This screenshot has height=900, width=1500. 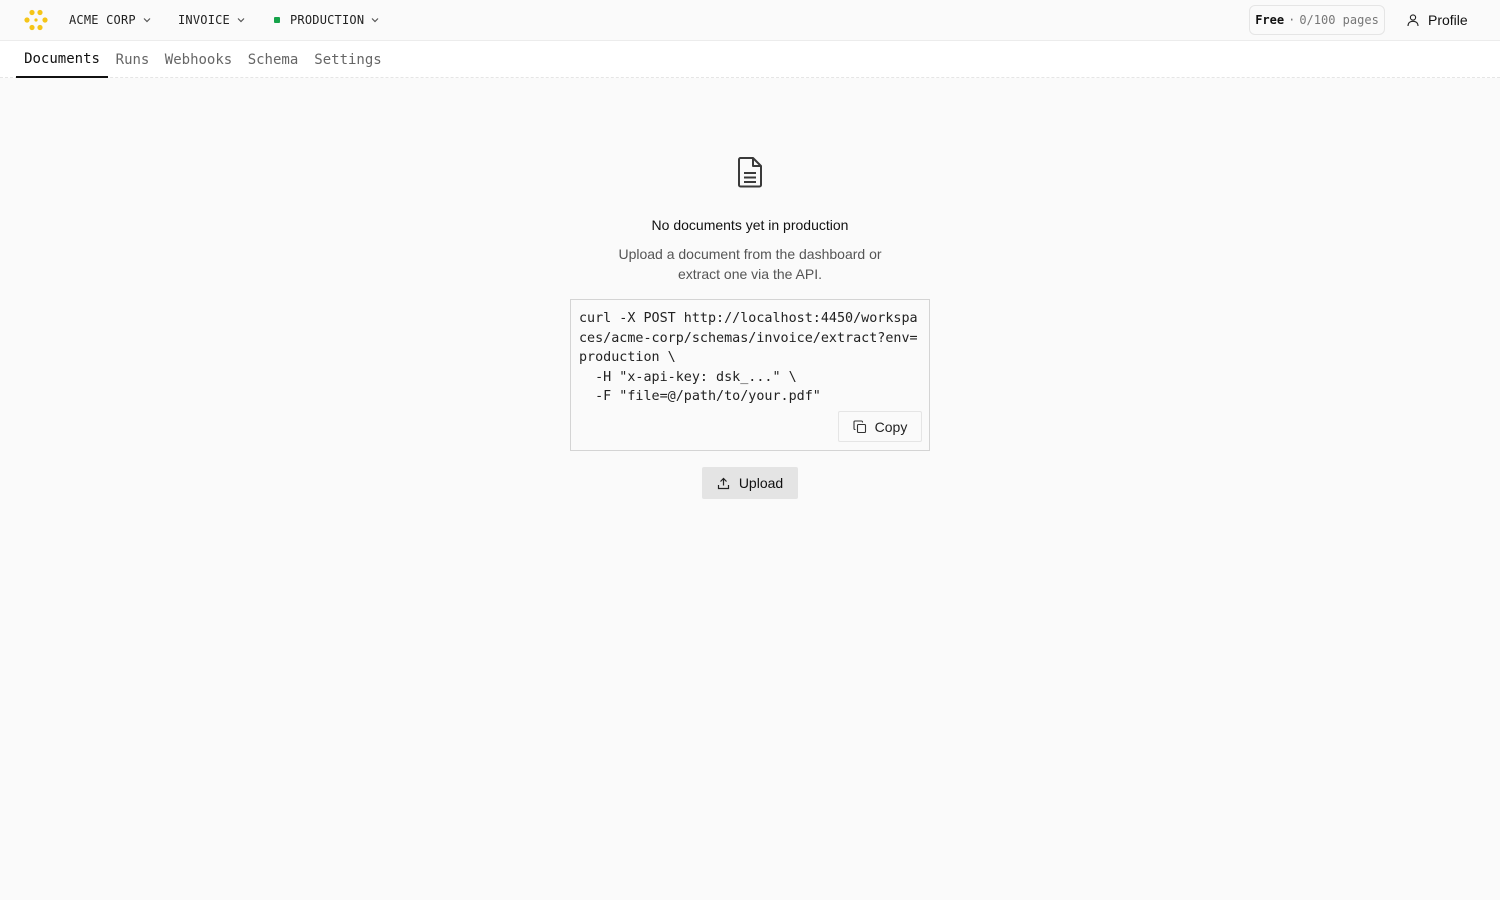 I want to click on copy-icon, so click(x=859, y=426).